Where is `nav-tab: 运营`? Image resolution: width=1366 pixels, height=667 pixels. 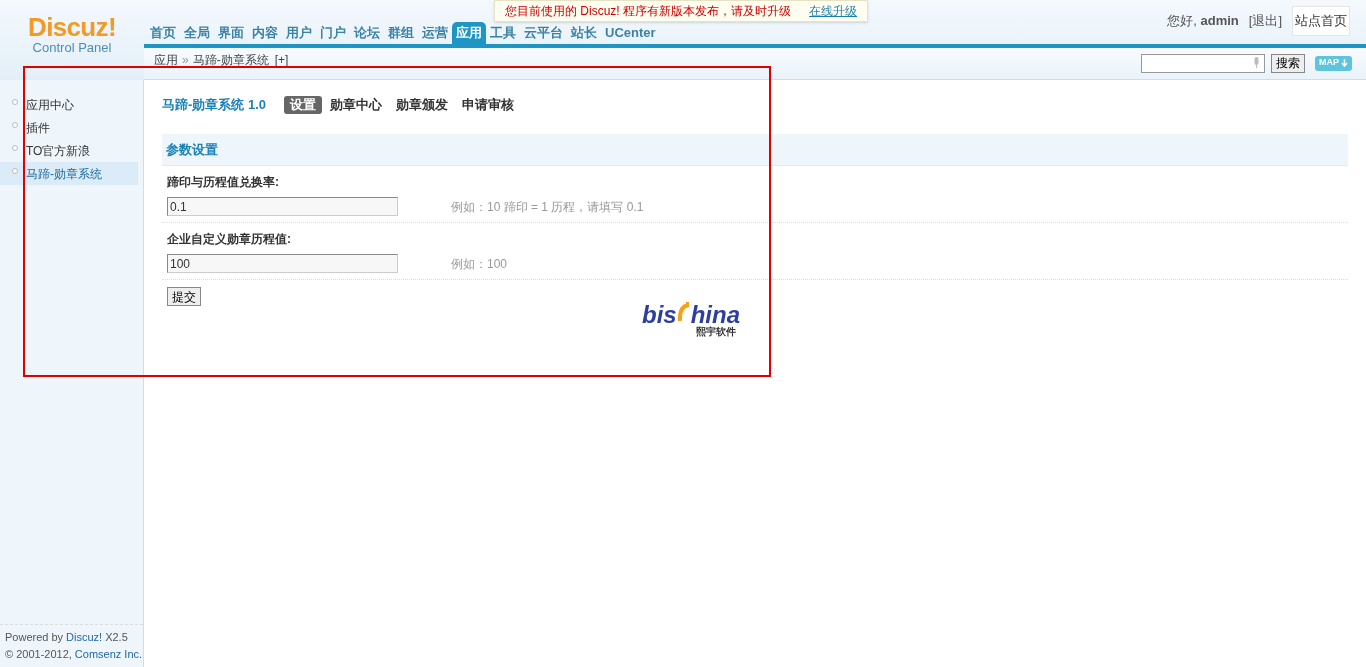
nav-tab: 运营 is located at coordinates (435, 33).